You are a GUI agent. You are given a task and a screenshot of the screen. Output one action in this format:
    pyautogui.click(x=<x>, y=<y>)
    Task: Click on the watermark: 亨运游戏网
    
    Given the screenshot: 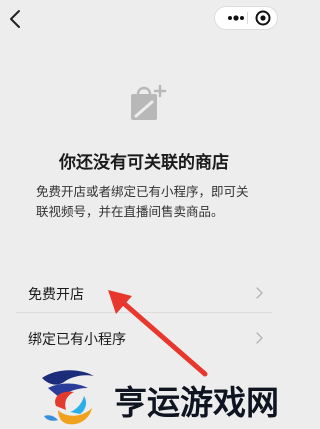 What is the action you would take?
    pyautogui.click(x=162, y=397)
    